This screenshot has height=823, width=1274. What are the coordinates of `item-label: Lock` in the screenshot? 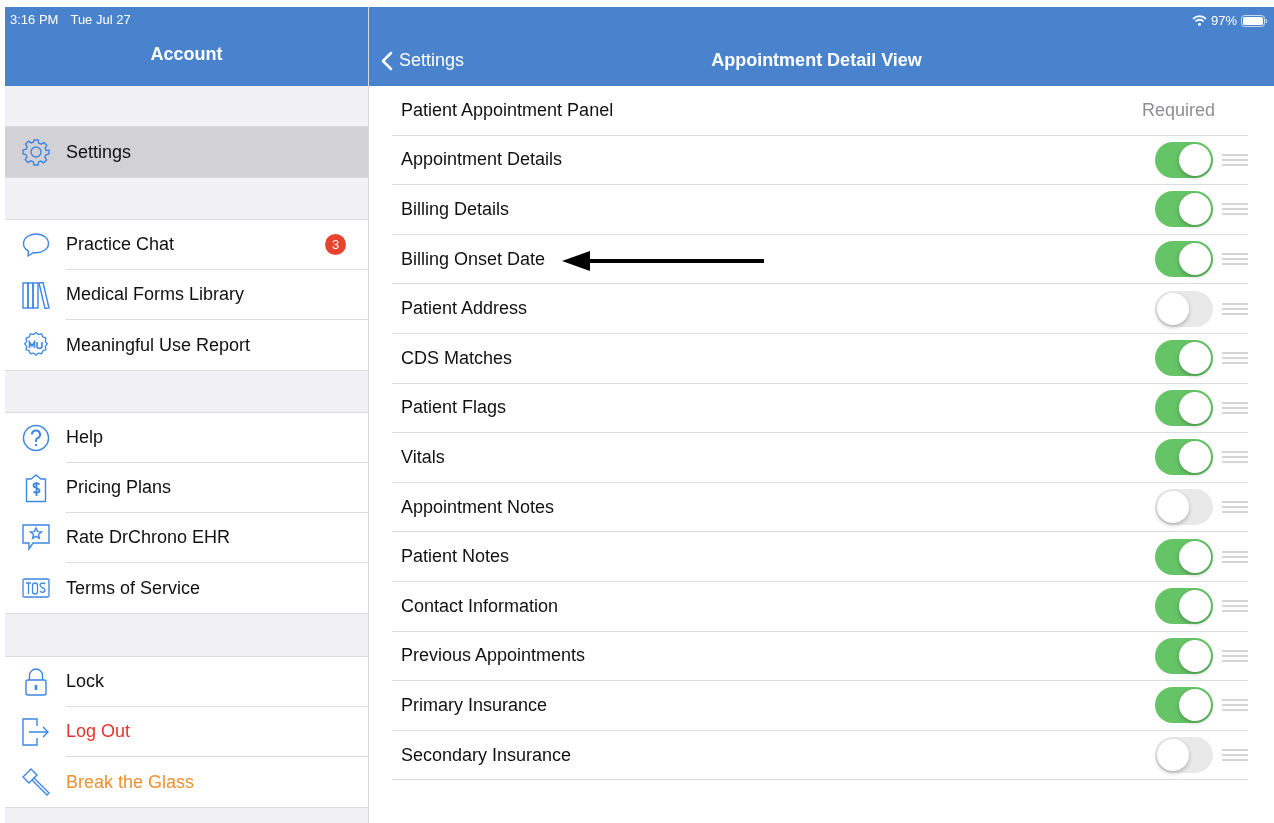 It's located at (86, 681).